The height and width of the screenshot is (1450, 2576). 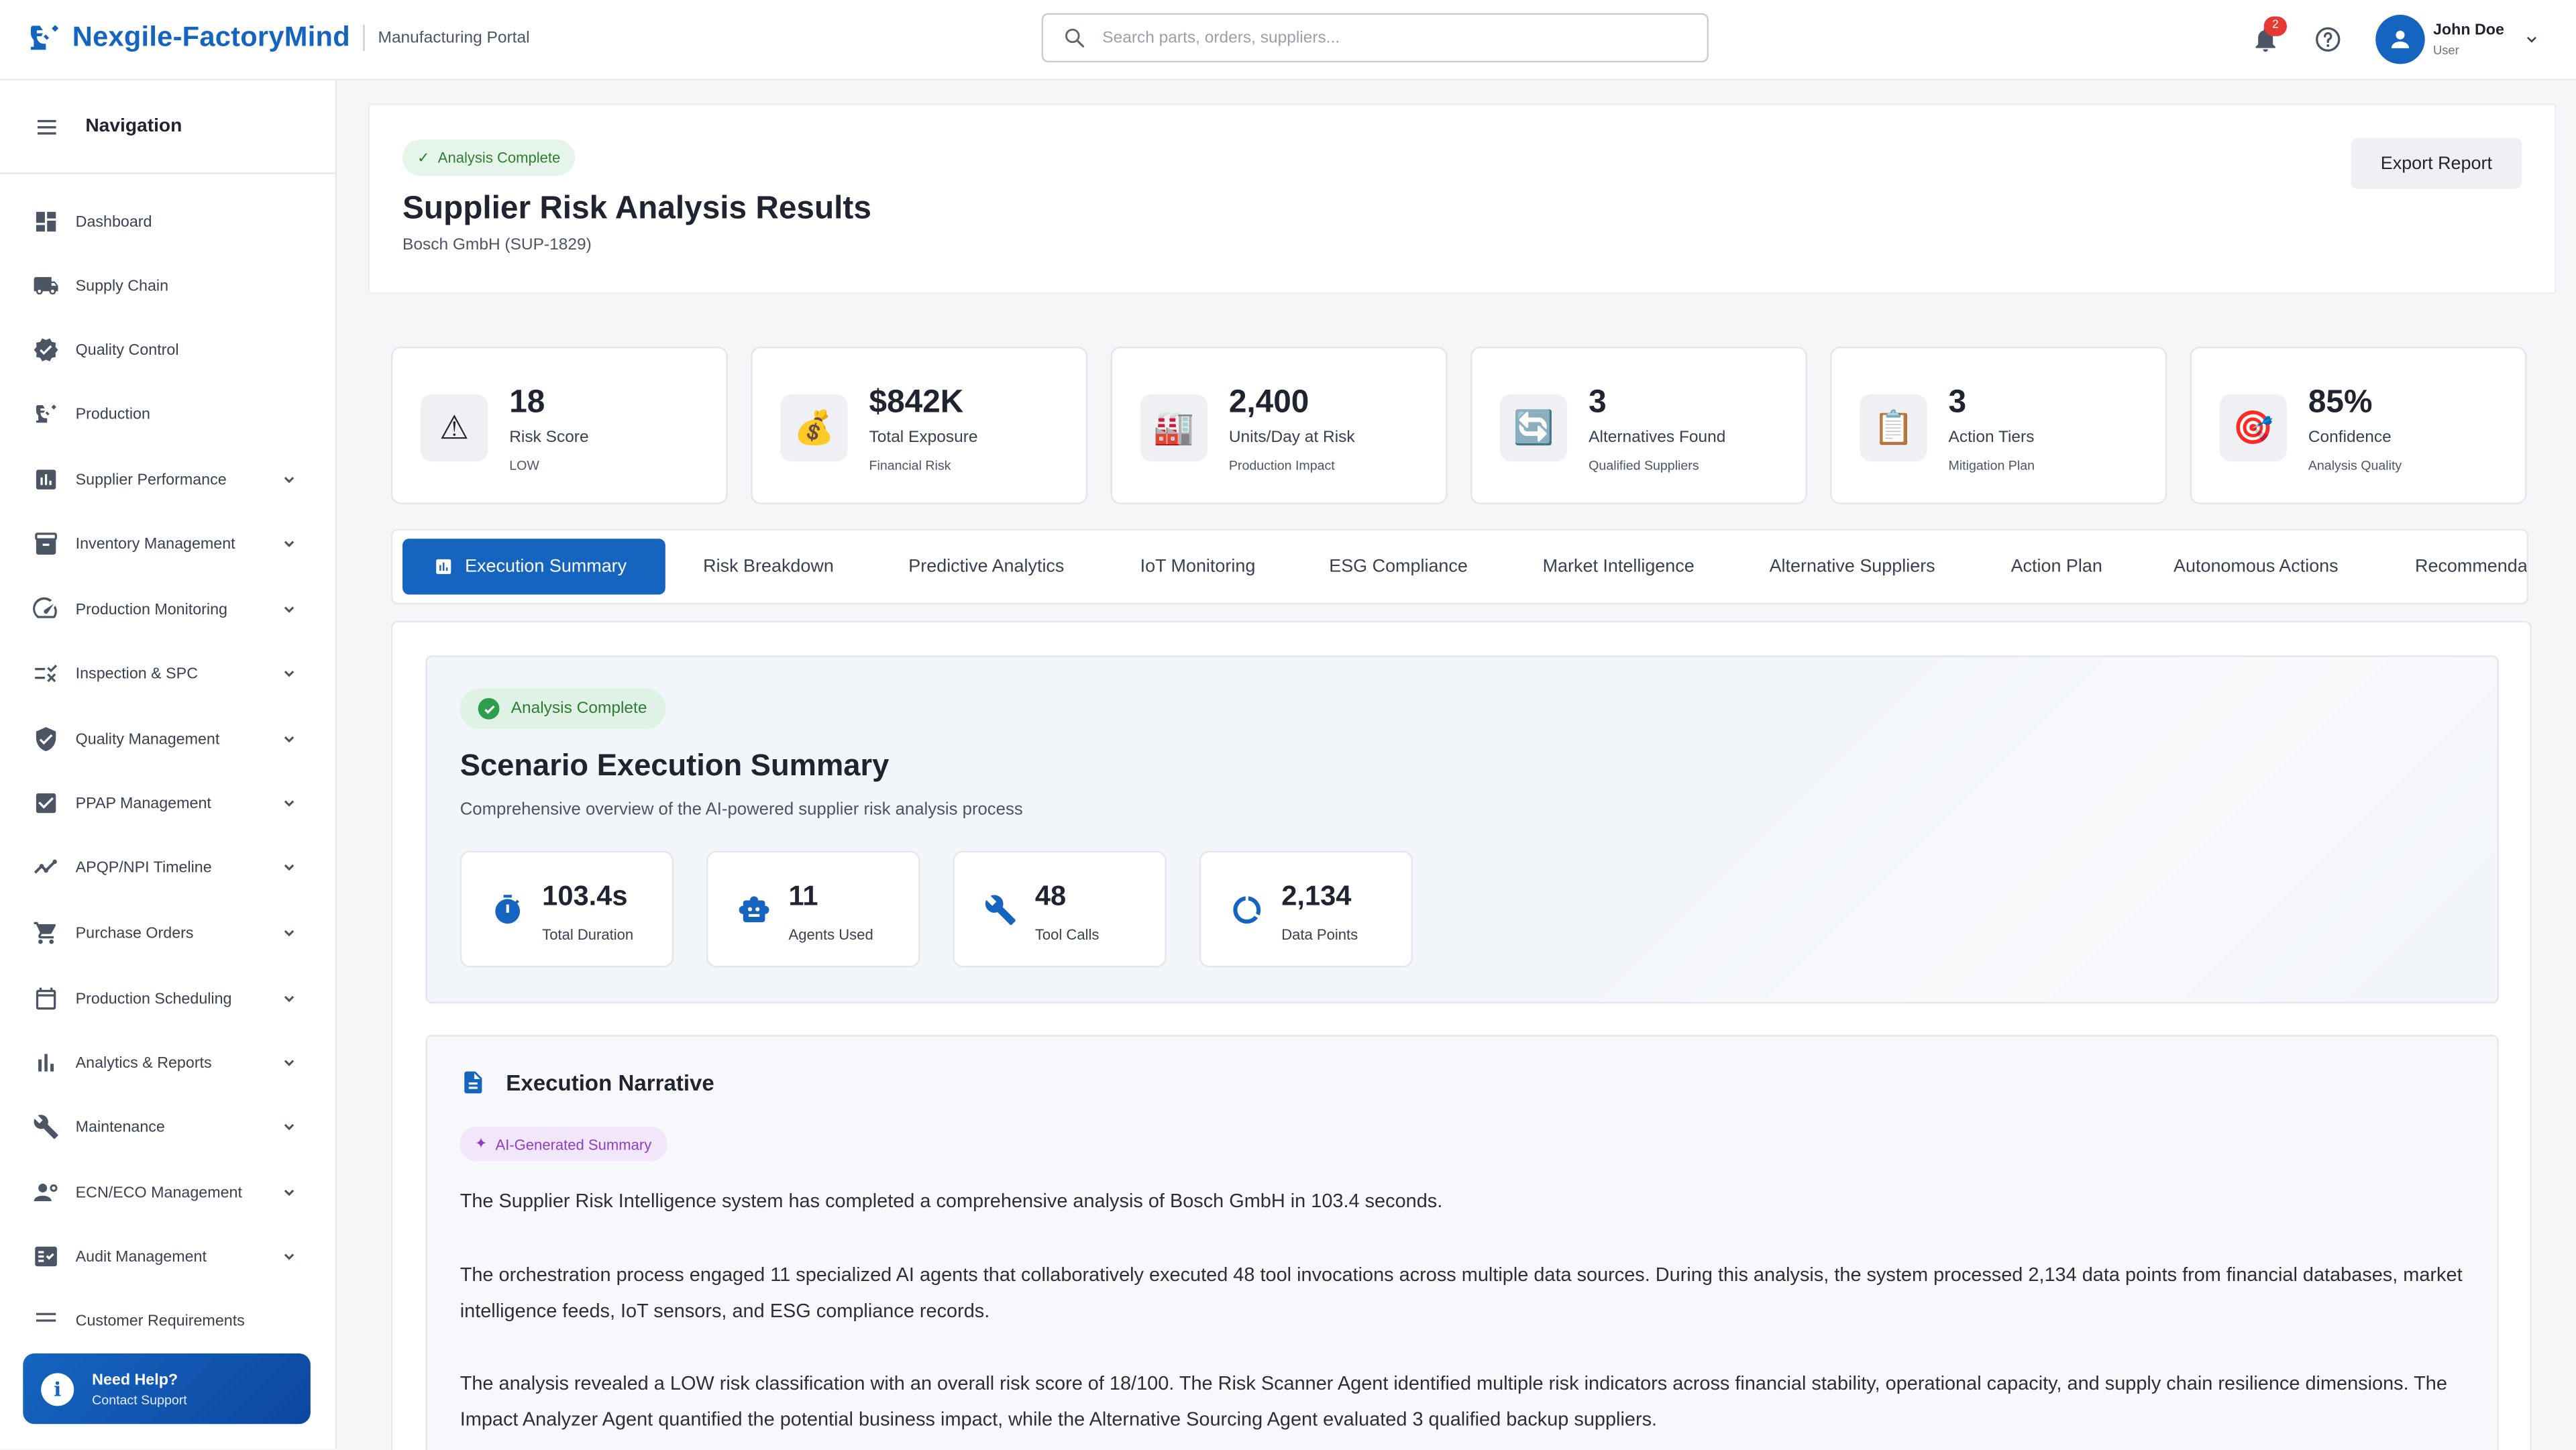 What do you see at coordinates (499, 157) in the screenshot?
I see `status-text: Analysis Complete` at bounding box center [499, 157].